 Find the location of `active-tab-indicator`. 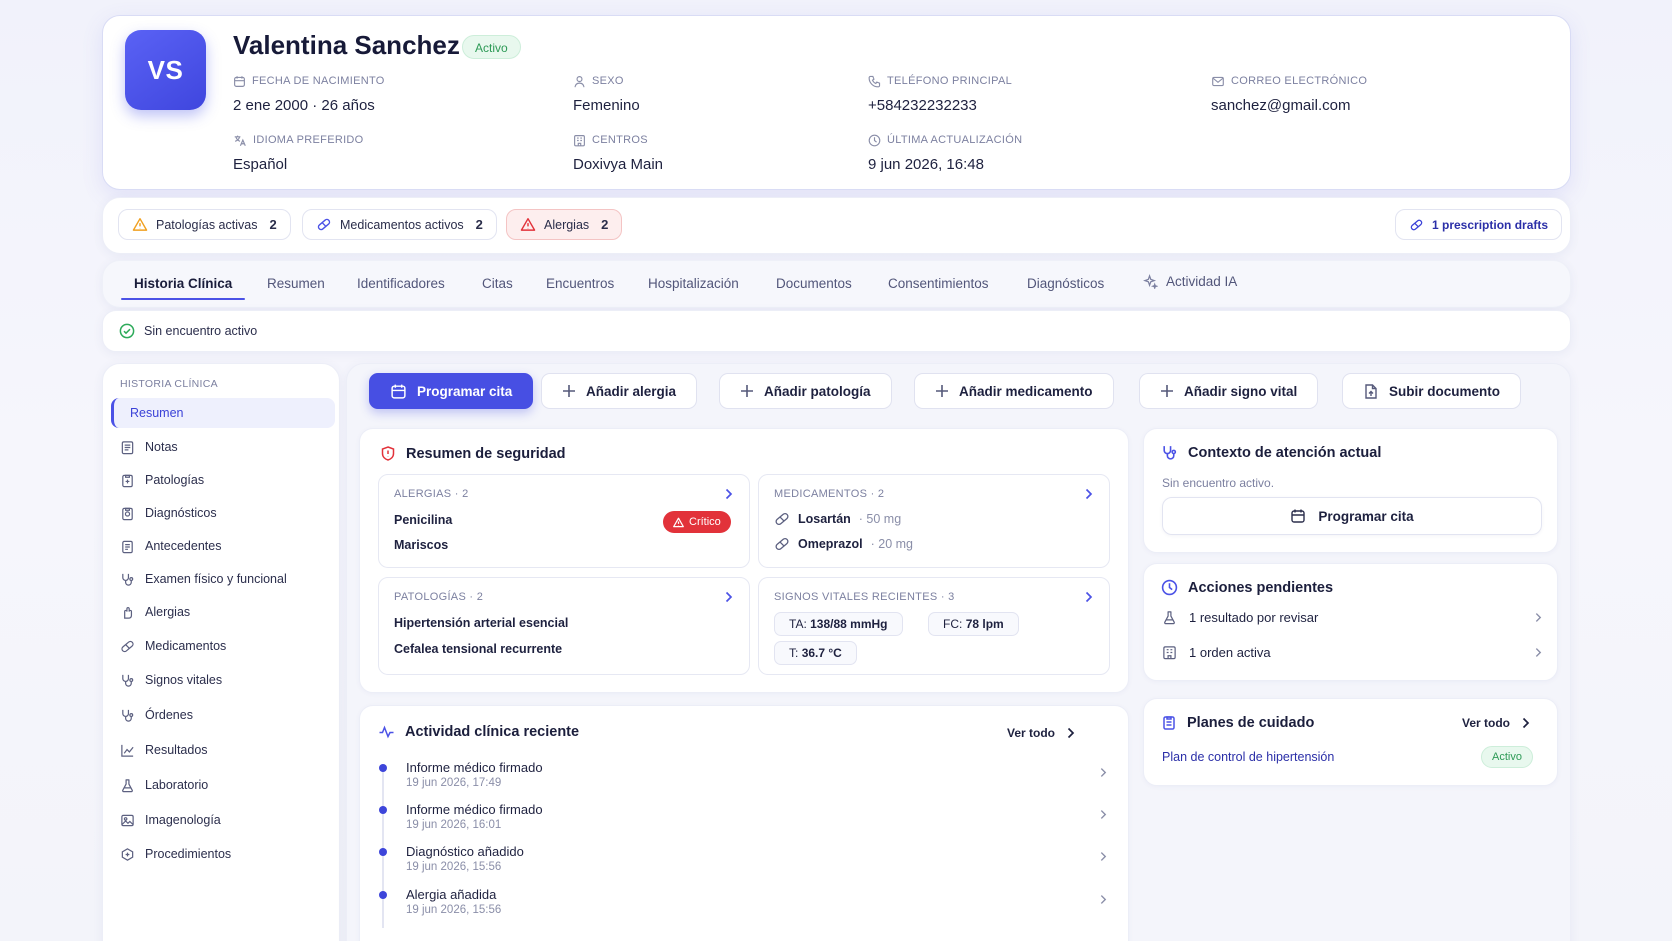

active-tab-indicator is located at coordinates (183, 299).